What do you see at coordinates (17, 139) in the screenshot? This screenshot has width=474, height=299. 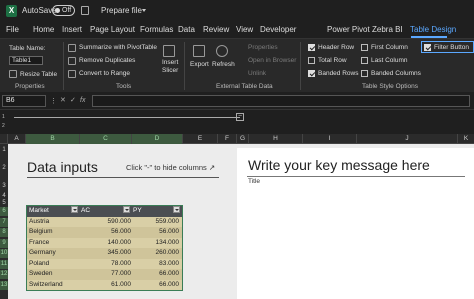 I see `column-header-a: A` at bounding box center [17, 139].